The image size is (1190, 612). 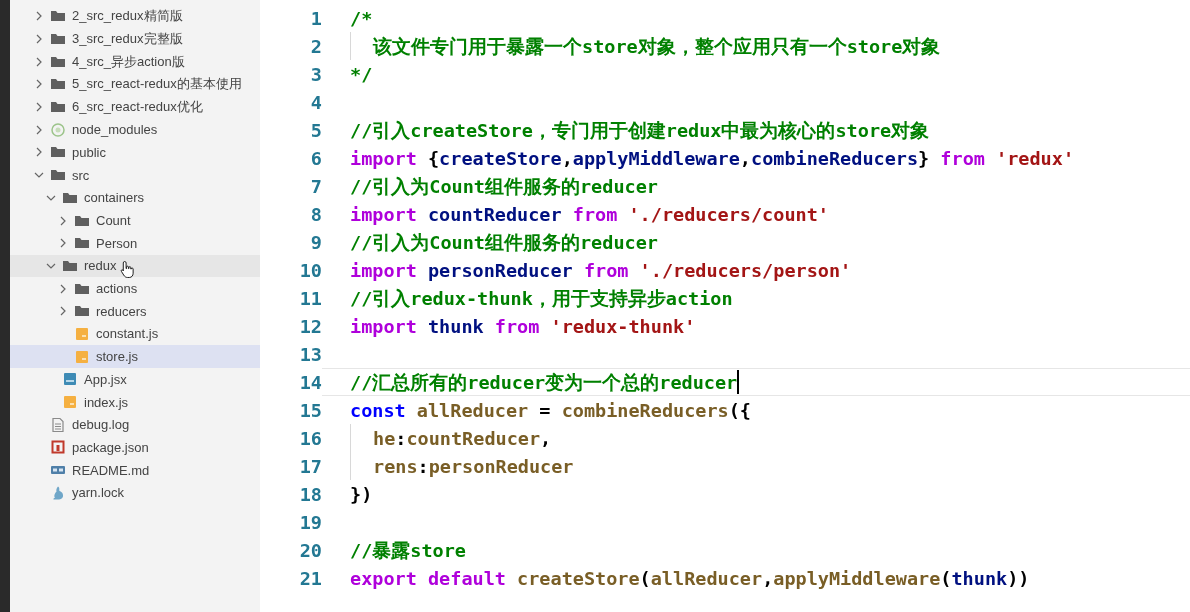 What do you see at coordinates (135, 16) in the screenshot?
I see `tree-item: 2_src_redux精简版` at bounding box center [135, 16].